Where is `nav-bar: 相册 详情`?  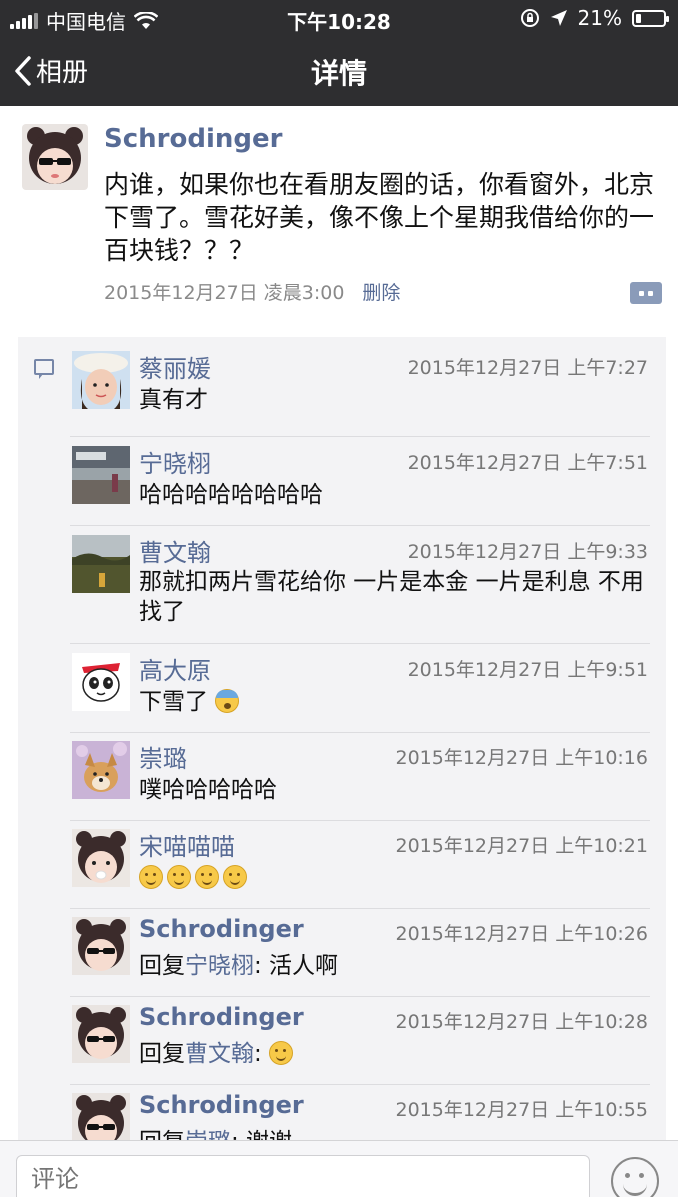
nav-bar: 相册 详情 is located at coordinates (339, 72).